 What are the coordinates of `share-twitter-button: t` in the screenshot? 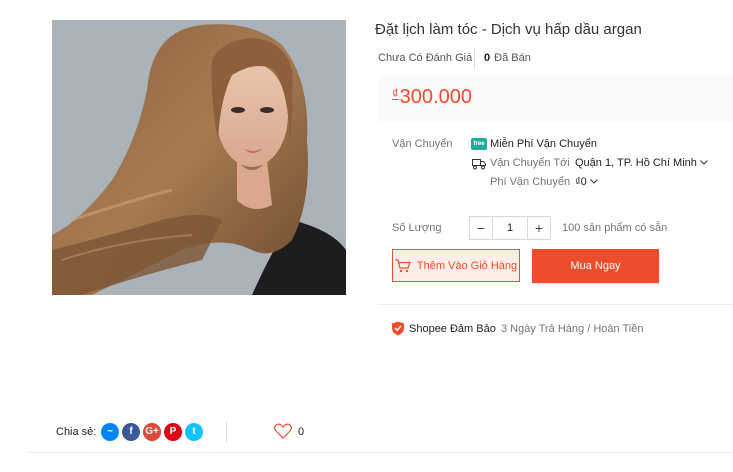 It's located at (194, 432).